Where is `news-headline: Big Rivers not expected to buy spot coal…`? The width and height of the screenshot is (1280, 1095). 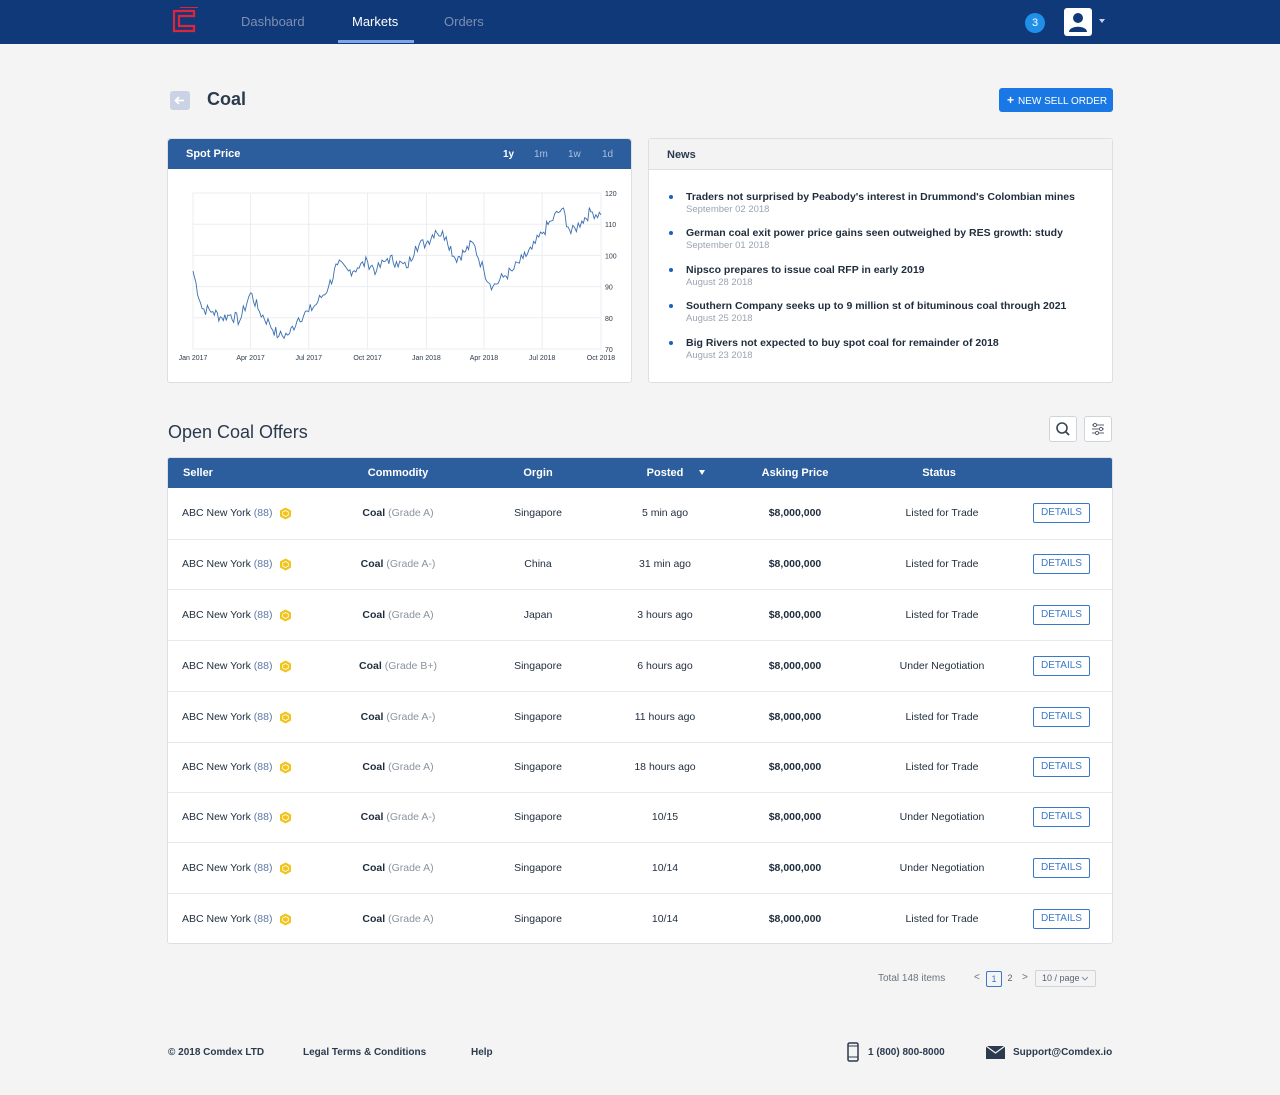 news-headline: Big Rivers not expected to buy spot coal… is located at coordinates (842, 343).